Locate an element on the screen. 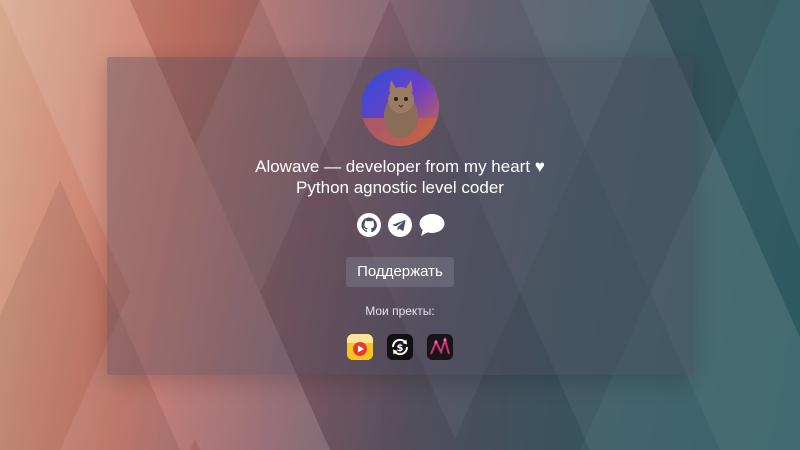 This screenshot has width=800, height=450. github-icon is located at coordinates (369, 225).